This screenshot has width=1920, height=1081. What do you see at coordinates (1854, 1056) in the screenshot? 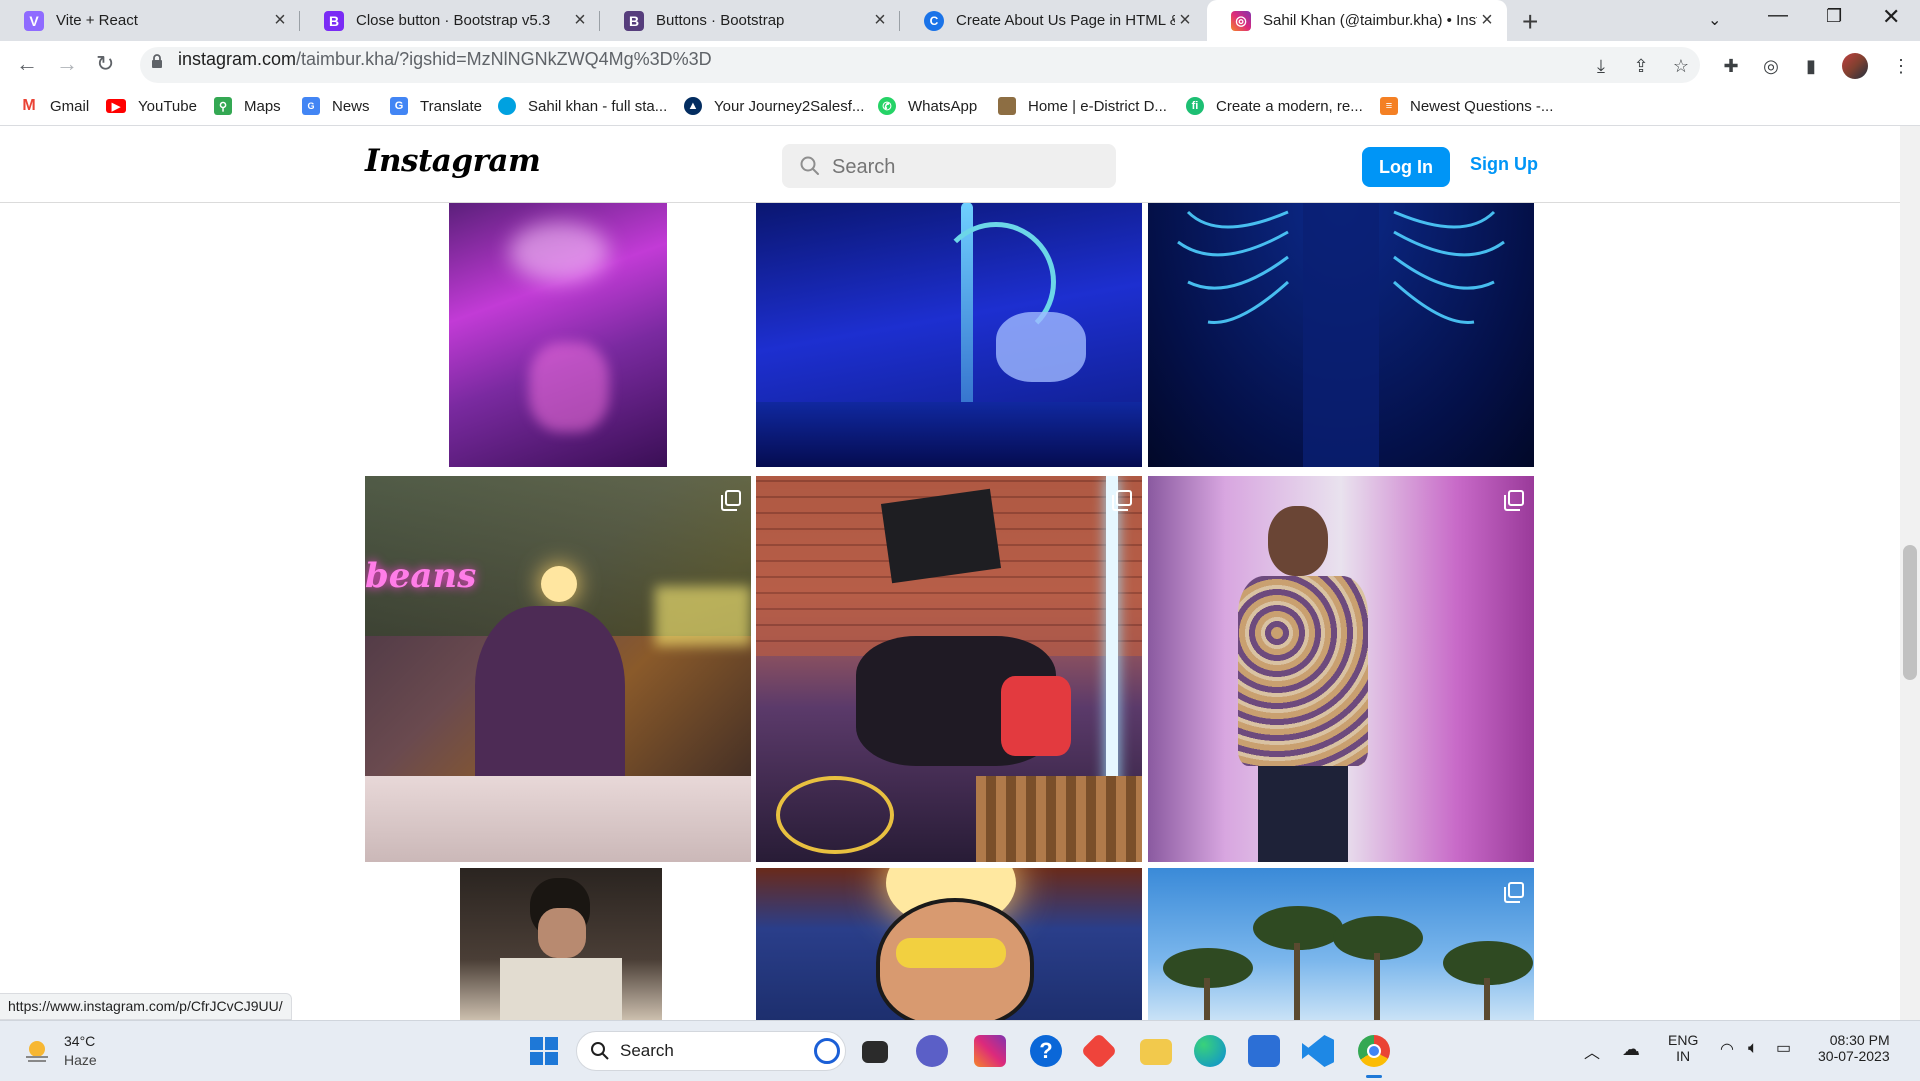
I see `clock-date: 30-07-2023` at bounding box center [1854, 1056].